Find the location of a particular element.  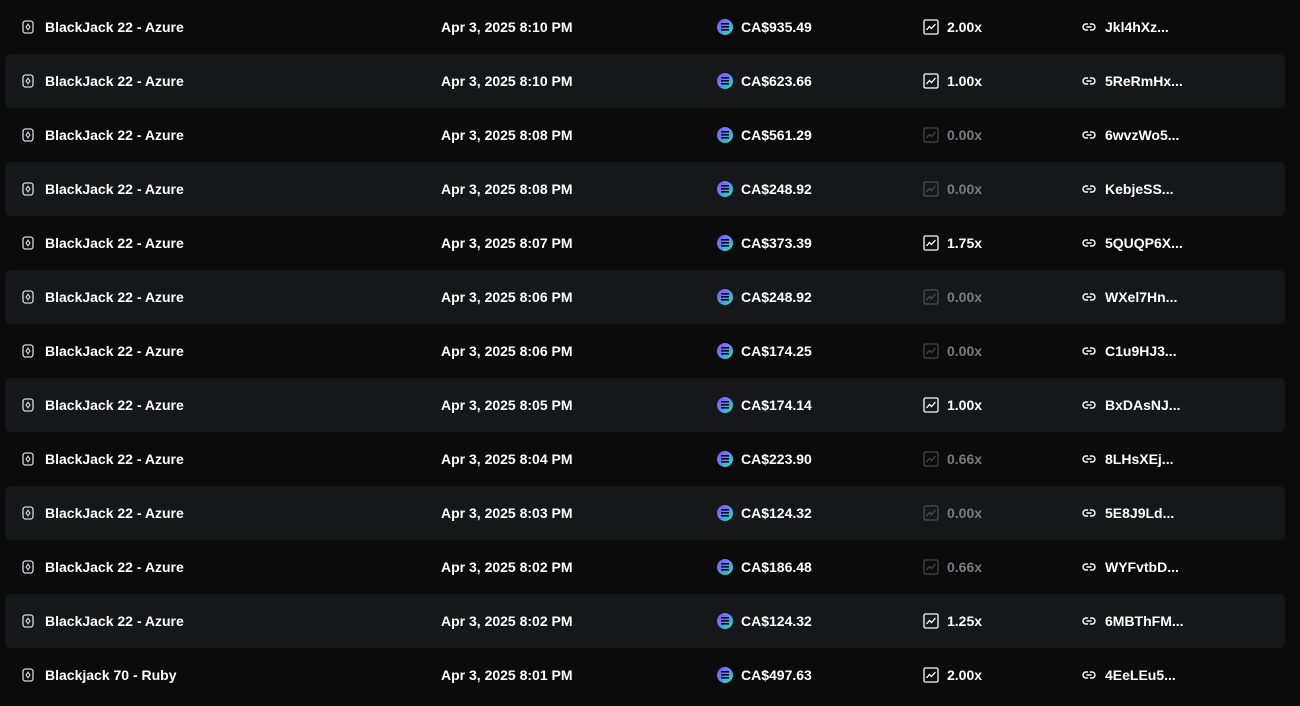

bet-date: Apr 3, 2025 8:01 PM is located at coordinates (507, 675).